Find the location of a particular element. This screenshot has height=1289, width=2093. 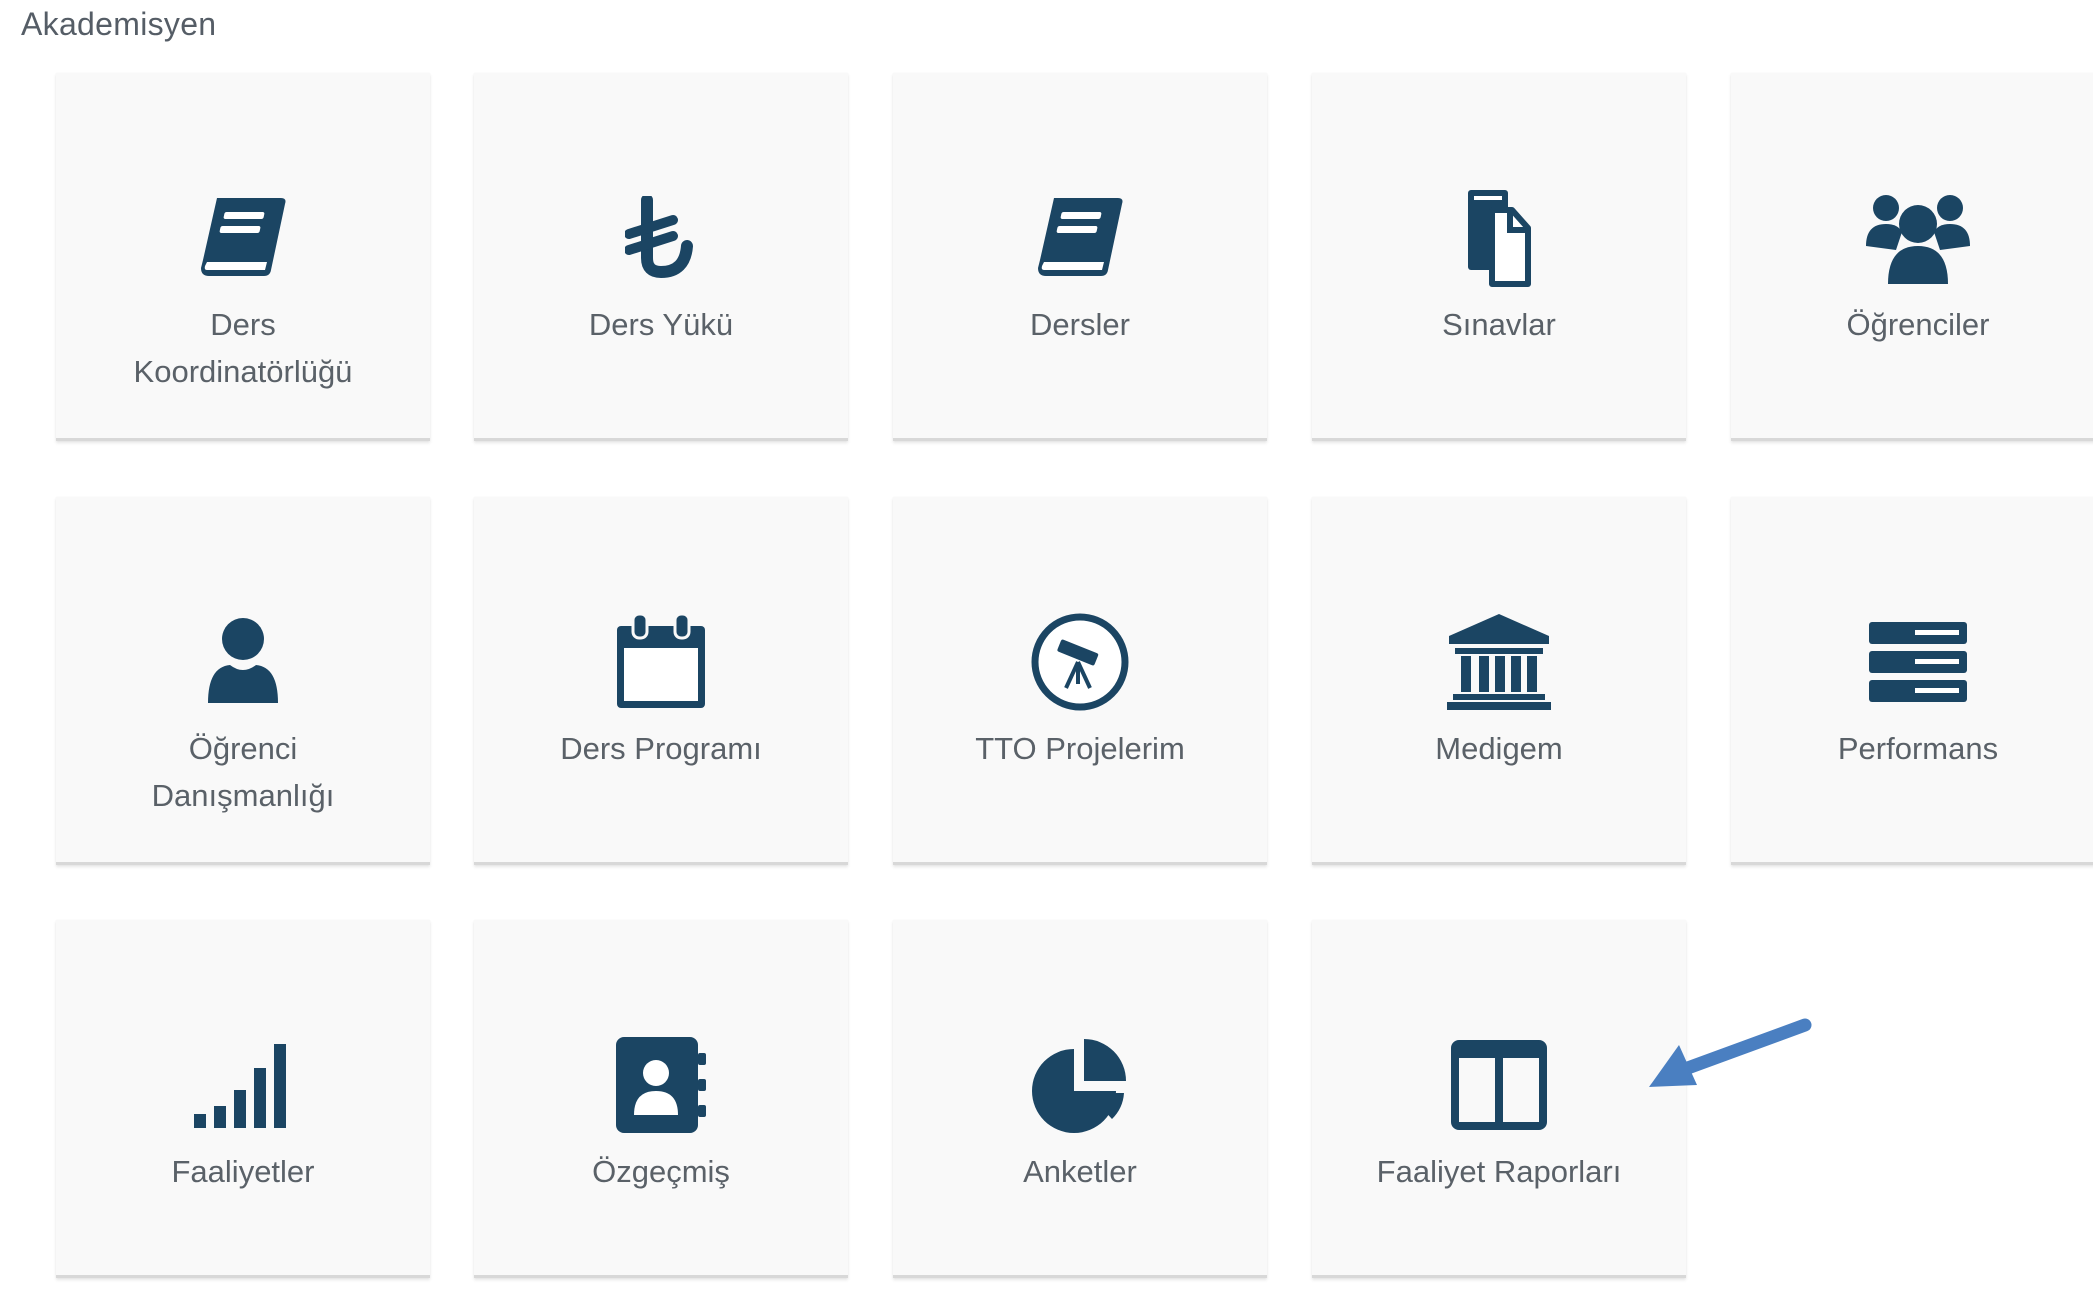

pie-chart-icon is located at coordinates (1080, 1085).